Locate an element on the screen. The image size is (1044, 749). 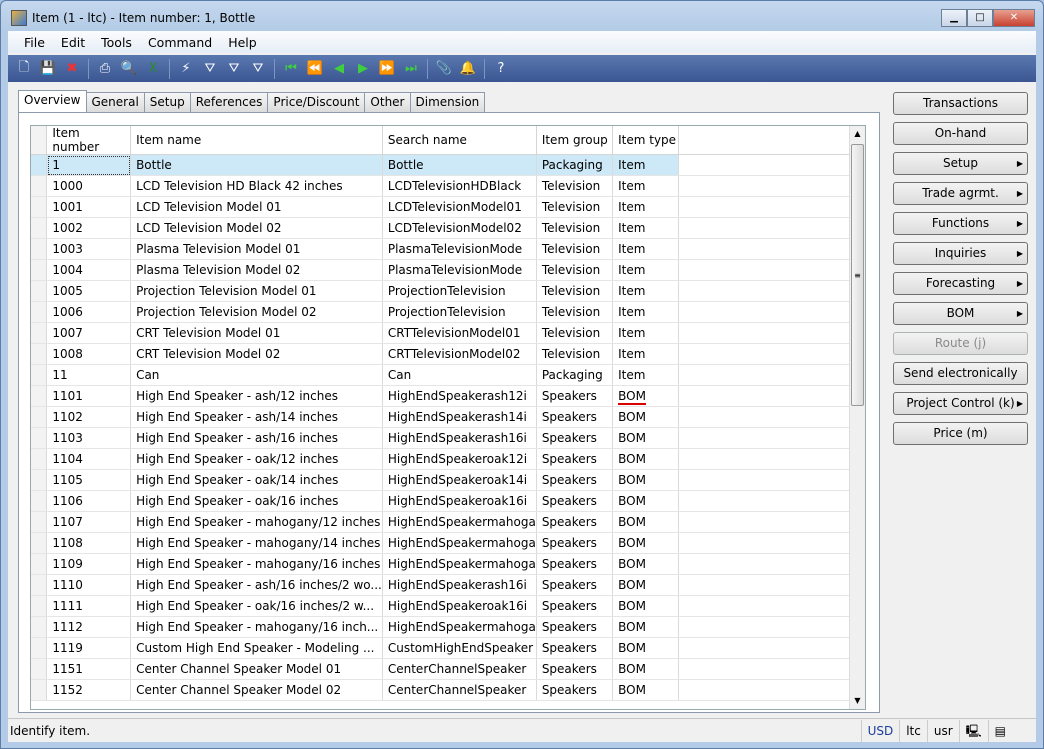
column-header: Item number is located at coordinates (89, 140).